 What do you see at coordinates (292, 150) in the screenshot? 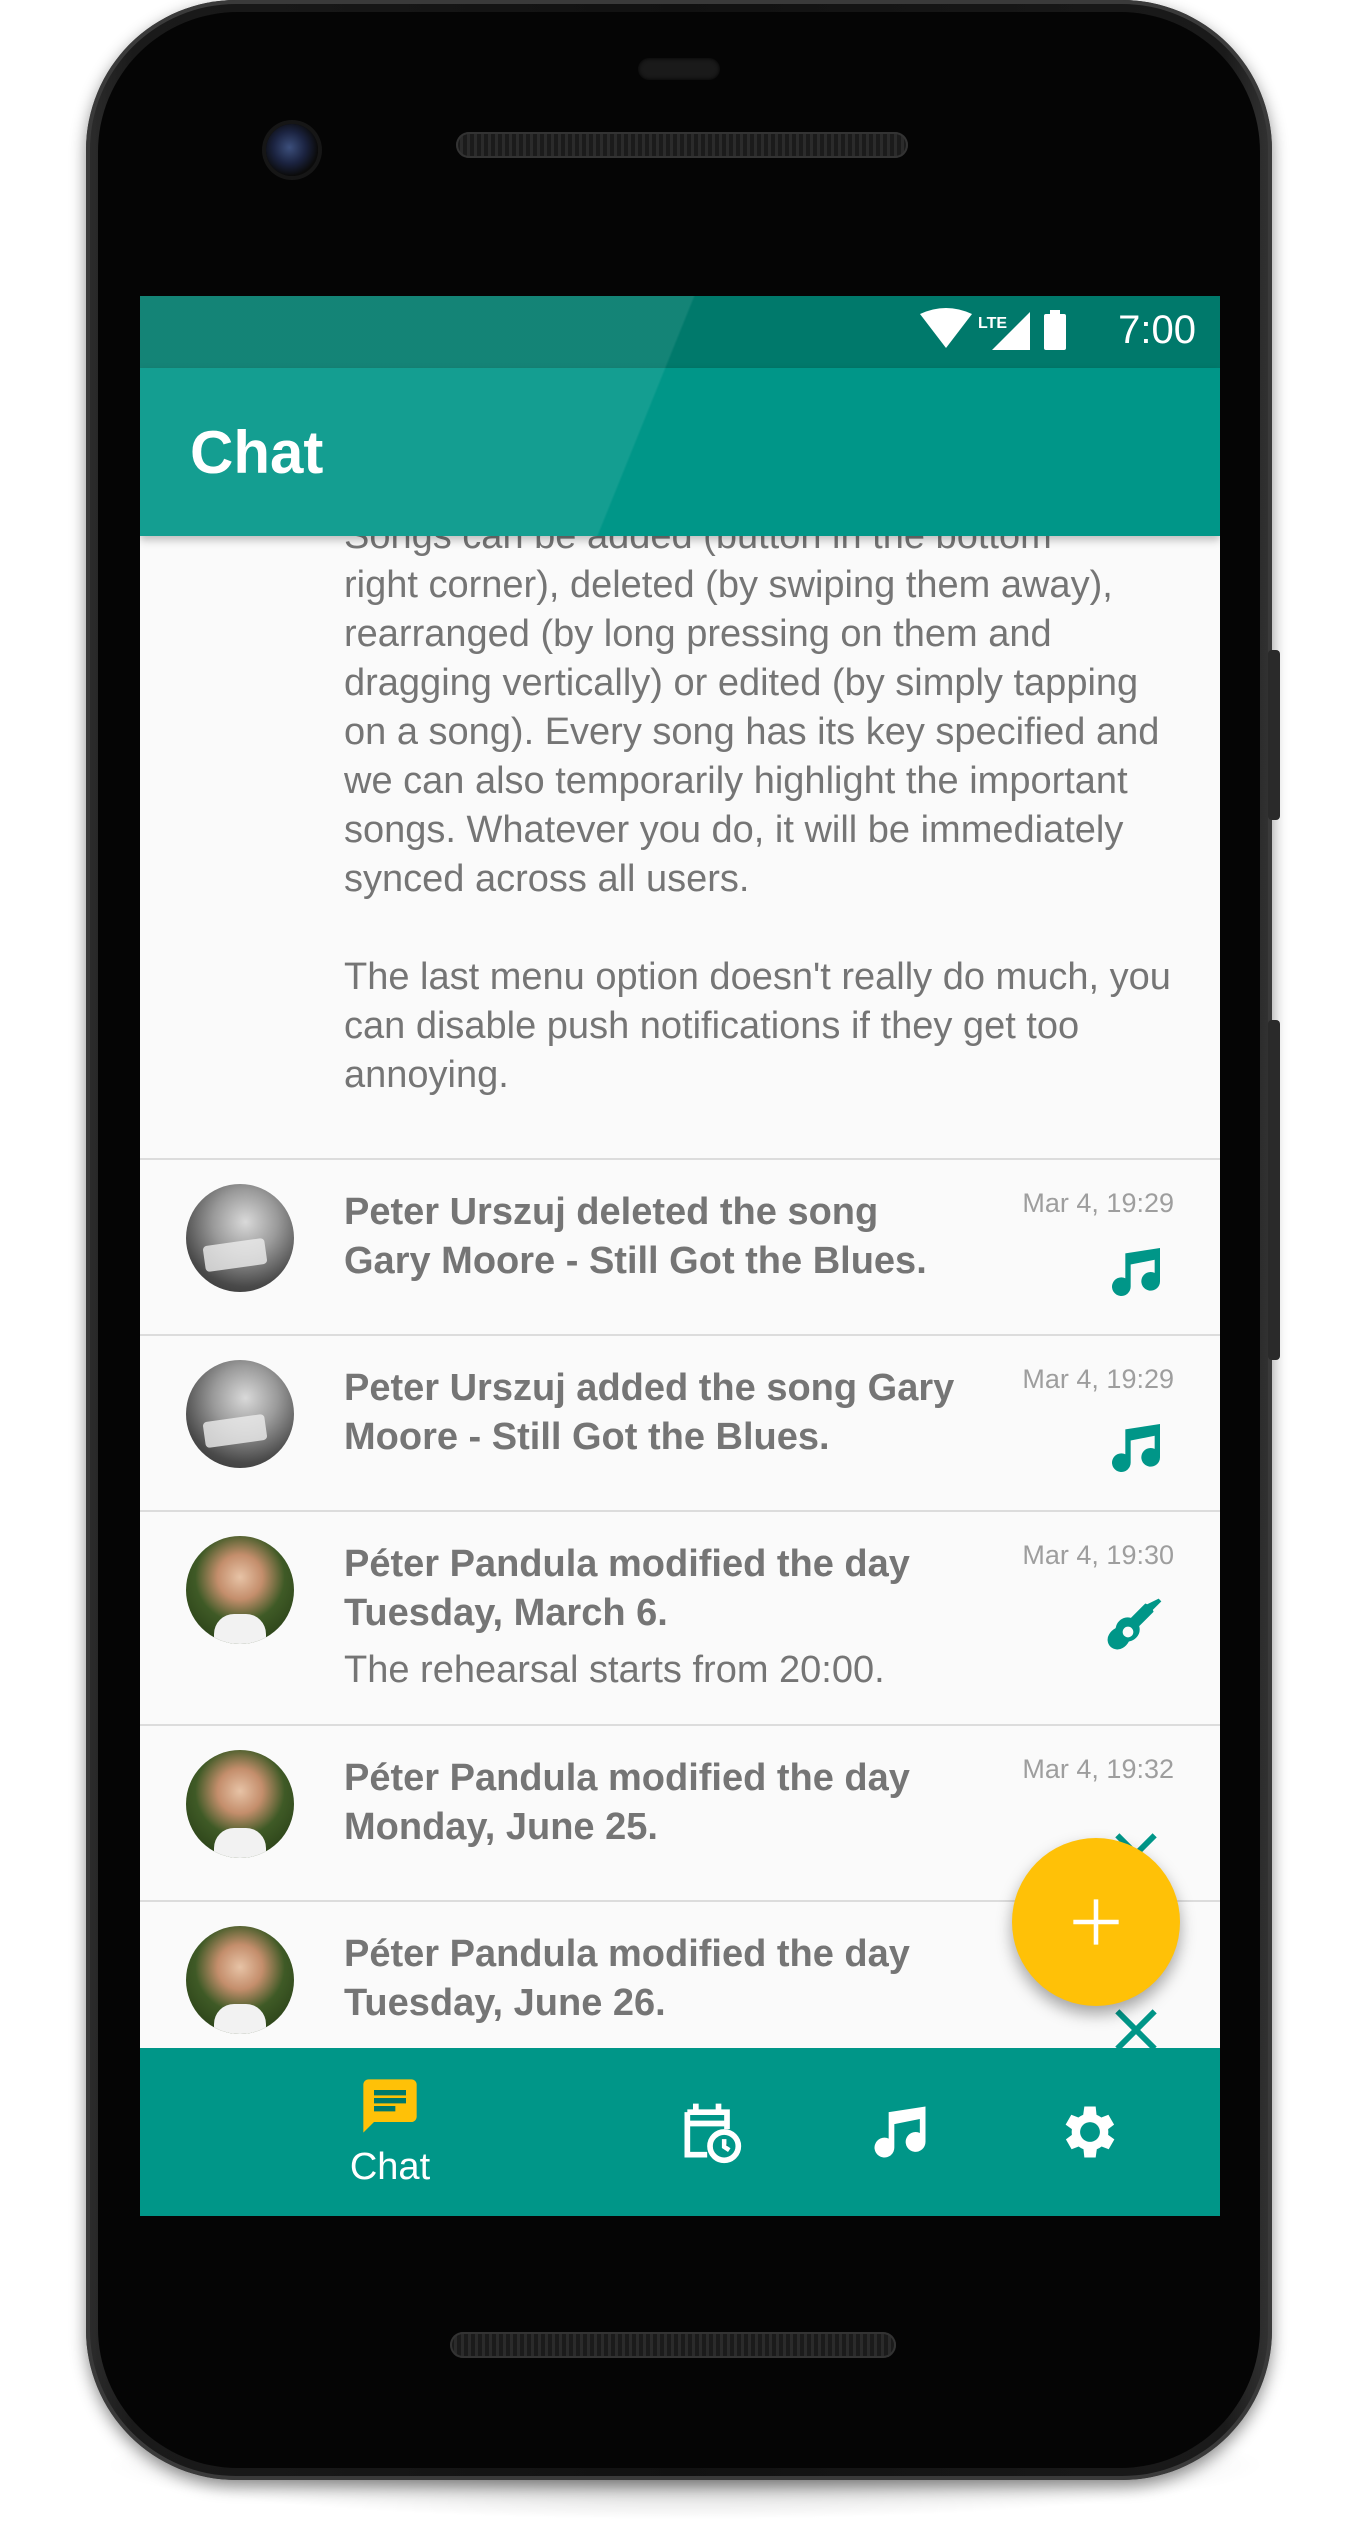
I see `front-camera` at bounding box center [292, 150].